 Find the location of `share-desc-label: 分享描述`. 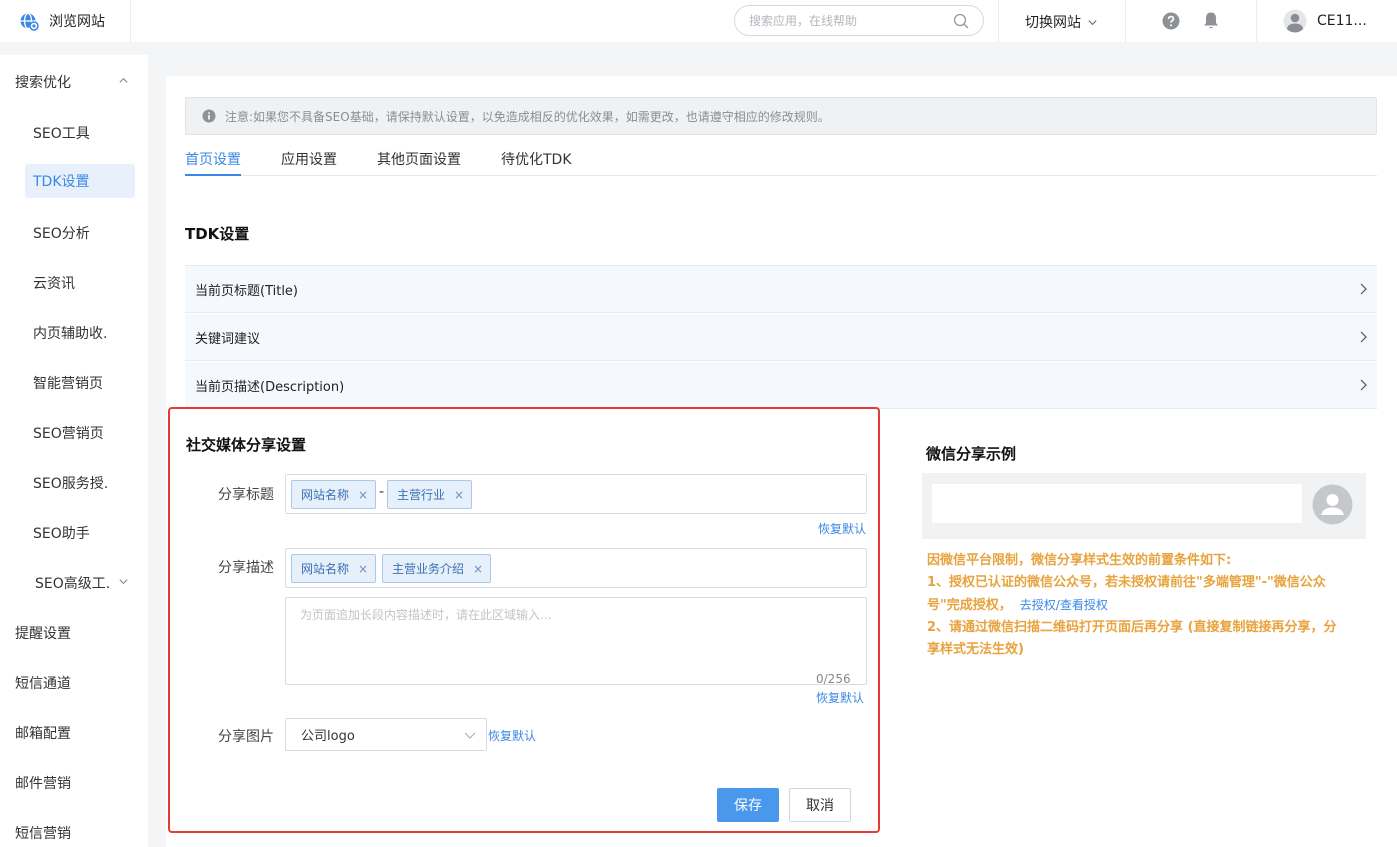

share-desc-label: 分享描述 is located at coordinates (246, 568).